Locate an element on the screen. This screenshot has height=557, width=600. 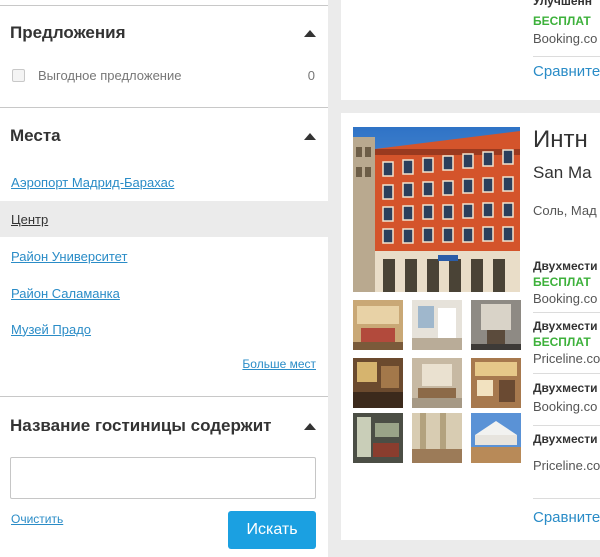
offers-section-title: Предложения is located at coordinates (68, 32).